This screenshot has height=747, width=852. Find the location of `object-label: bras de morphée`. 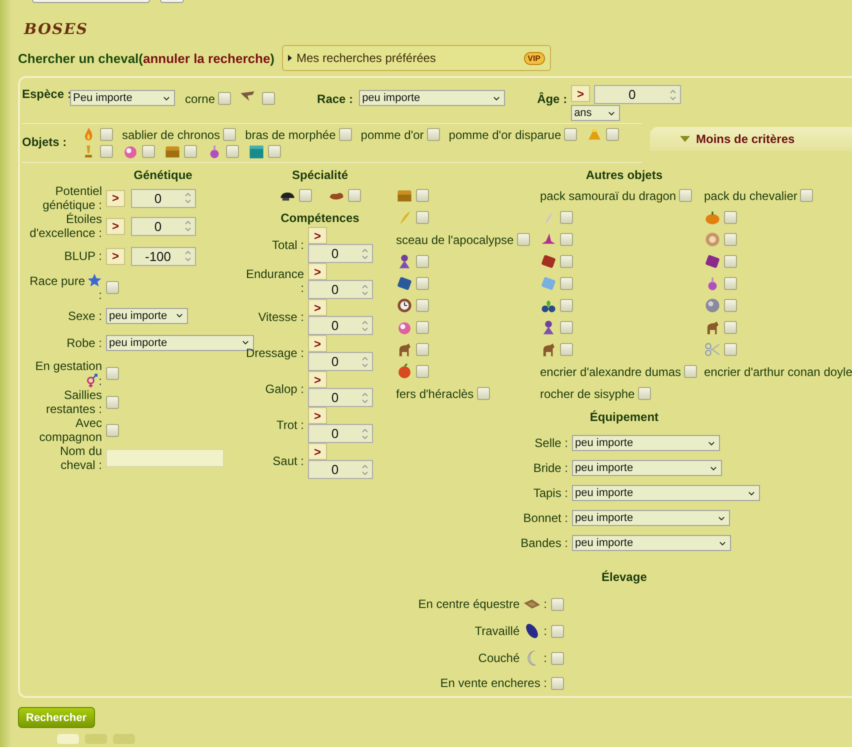

object-label: bras de morphée is located at coordinates (290, 135).